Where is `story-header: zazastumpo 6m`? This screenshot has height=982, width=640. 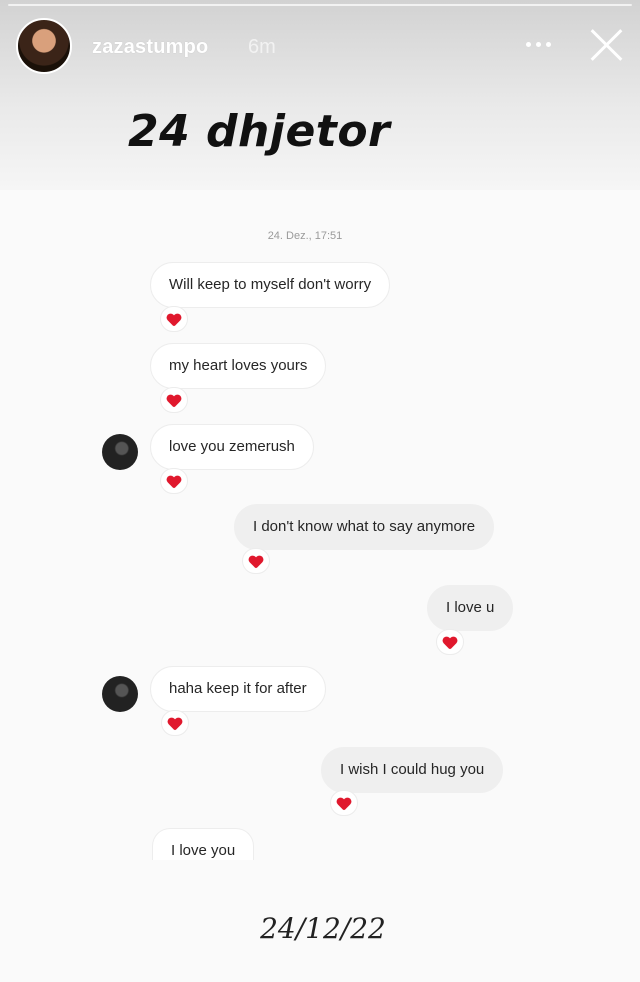 story-header: zazastumpo 6m is located at coordinates (320, 50).